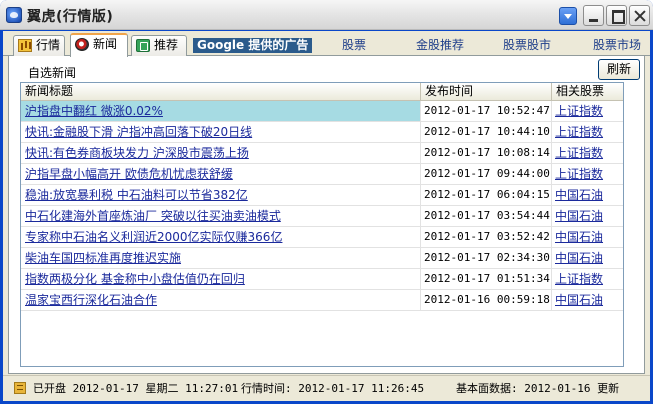 This screenshot has height=404, width=653. What do you see at coordinates (221, 92) in the screenshot?
I see `column-header-title: 新闻标题` at bounding box center [221, 92].